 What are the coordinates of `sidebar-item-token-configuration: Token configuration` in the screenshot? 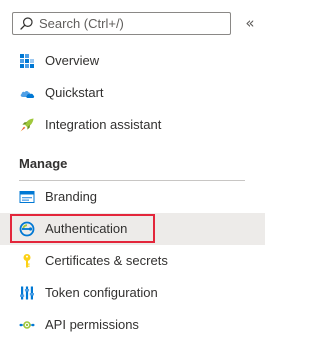 It's located at (132, 293).